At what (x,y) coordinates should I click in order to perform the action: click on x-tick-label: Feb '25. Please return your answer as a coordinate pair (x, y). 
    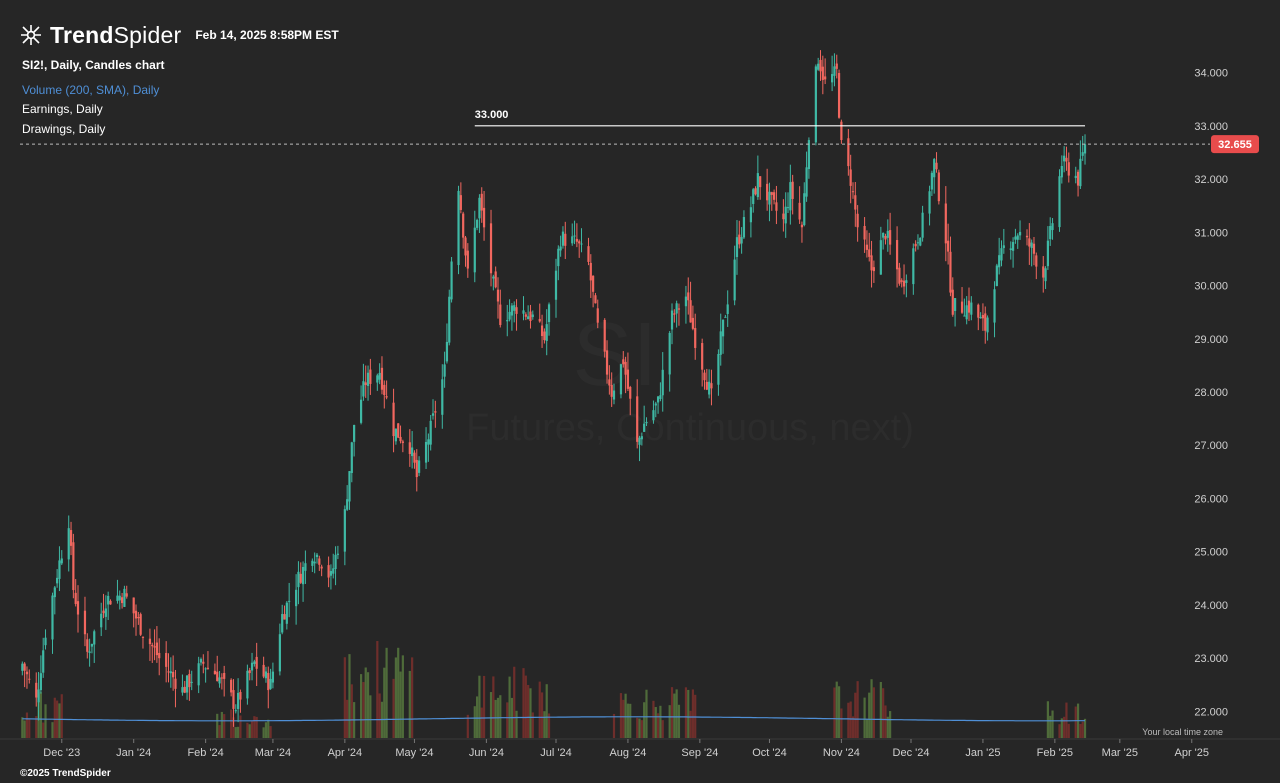
    Looking at the image, I should click on (1055, 753).